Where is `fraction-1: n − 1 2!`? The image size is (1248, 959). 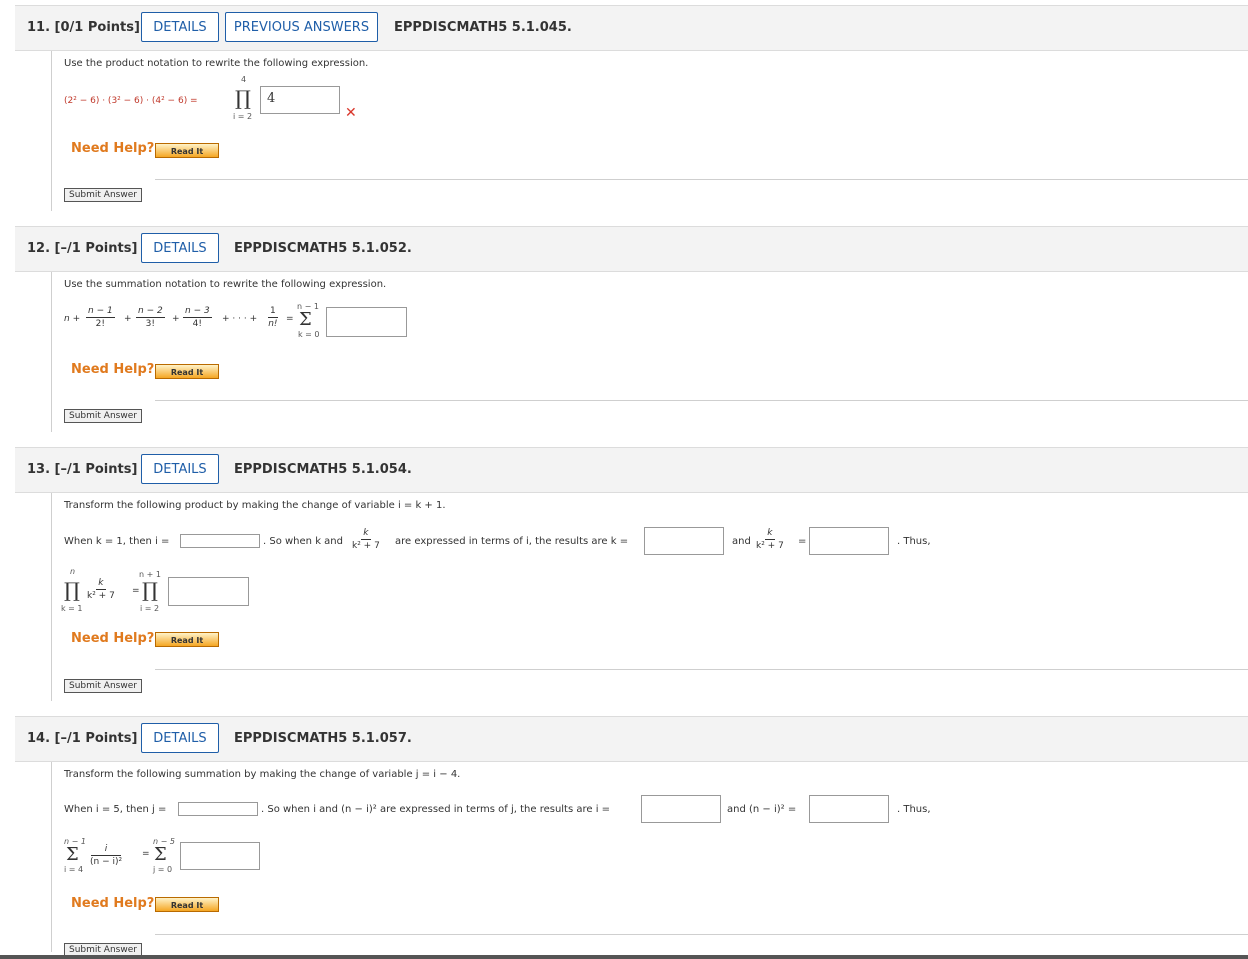 fraction-1: n − 1 2! is located at coordinates (100, 318).